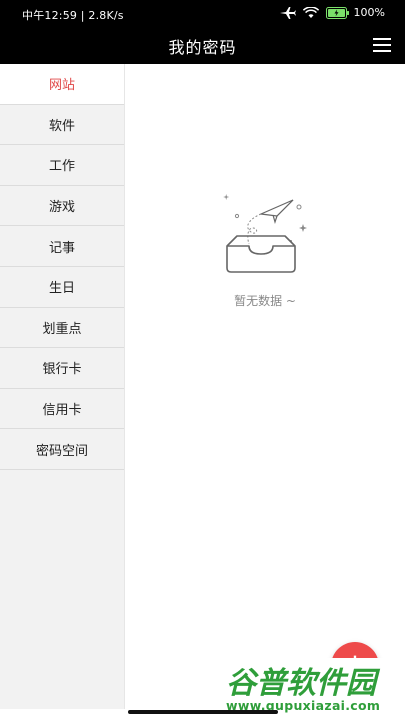 This screenshot has height=720, width=405. What do you see at coordinates (287, 12) in the screenshot?
I see `airplane-icon` at bounding box center [287, 12].